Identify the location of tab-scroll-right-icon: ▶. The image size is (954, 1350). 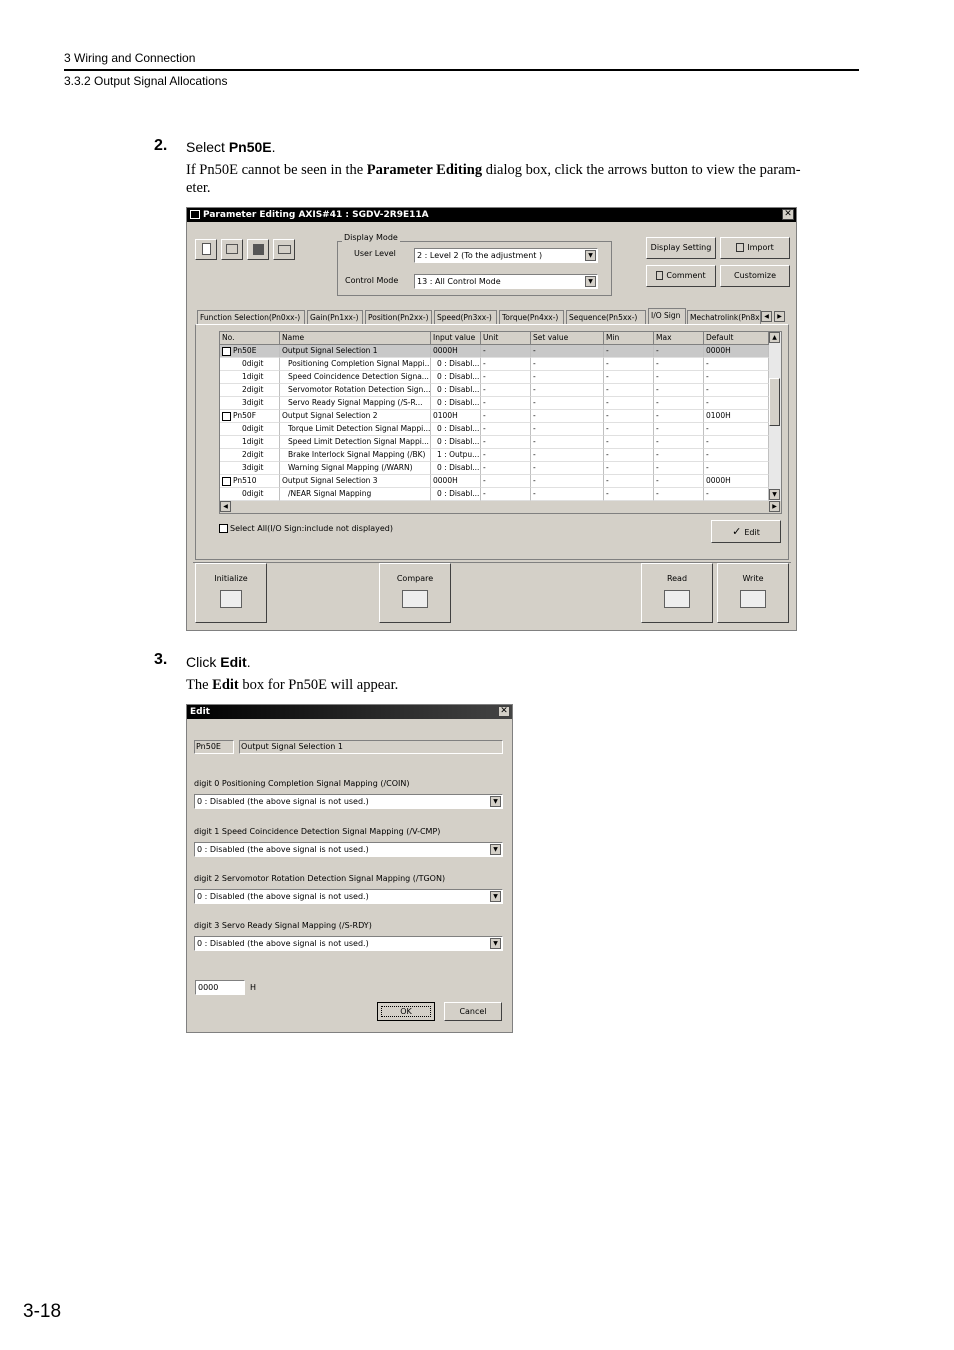
(779, 316).